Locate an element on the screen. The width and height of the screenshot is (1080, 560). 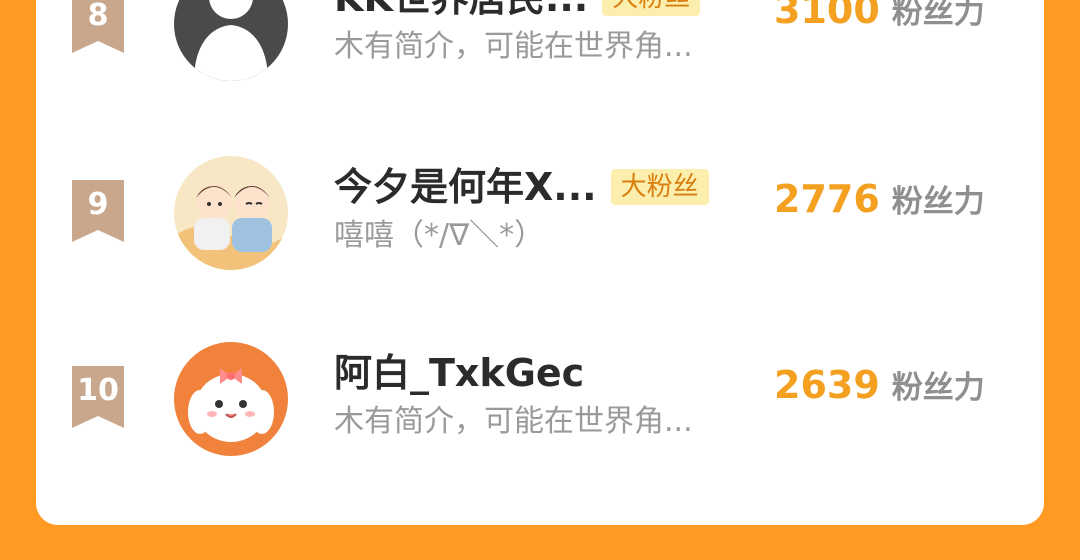
fan-power-score: 3100 粉丝力 is located at coordinates (879, 16).